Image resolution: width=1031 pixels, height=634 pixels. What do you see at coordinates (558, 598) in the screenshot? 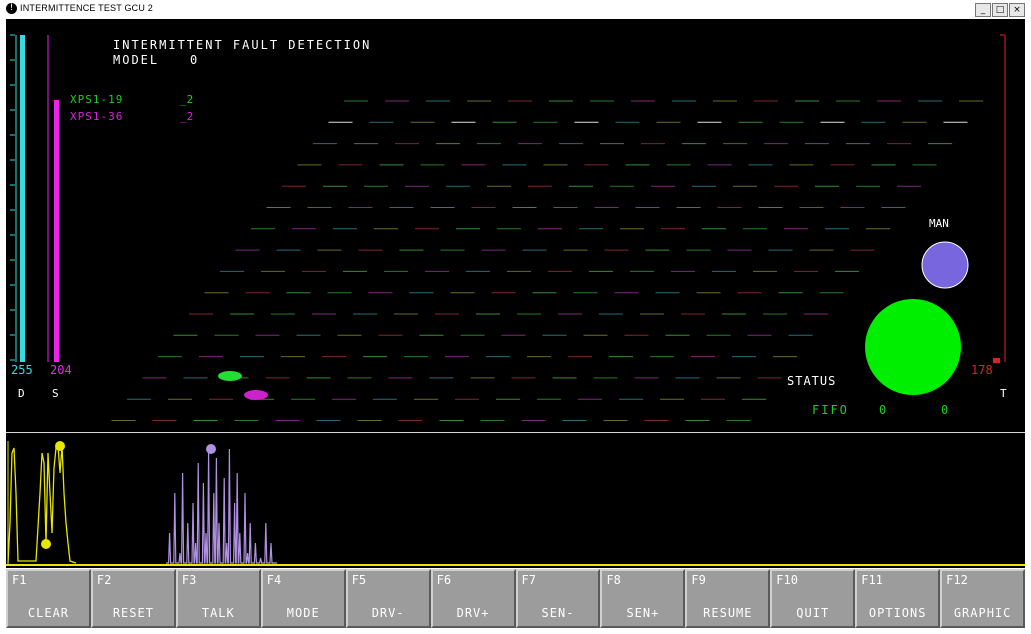
I see `f7-sen-minus-button: F7 SEN-` at bounding box center [558, 598].